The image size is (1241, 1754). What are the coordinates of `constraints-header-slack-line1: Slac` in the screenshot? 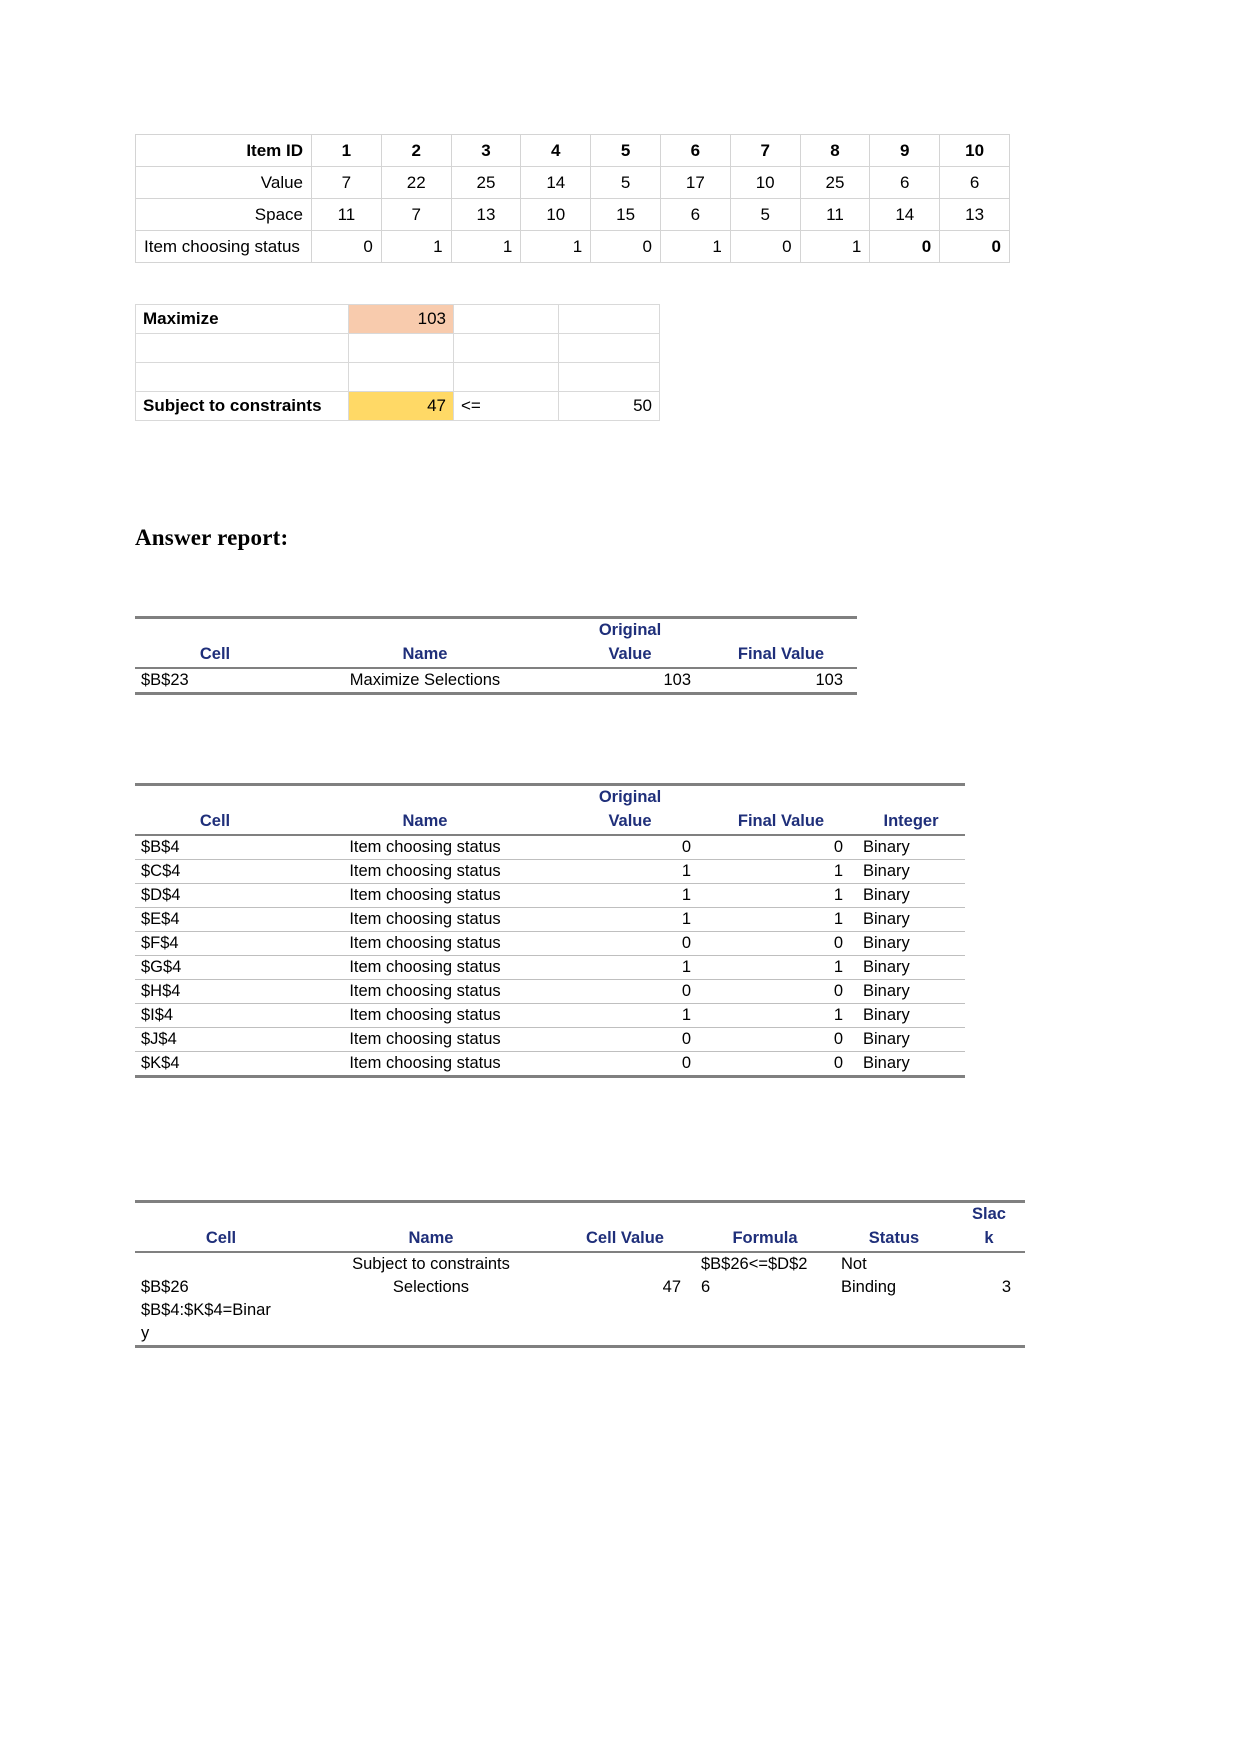 It's located at (989, 1213).